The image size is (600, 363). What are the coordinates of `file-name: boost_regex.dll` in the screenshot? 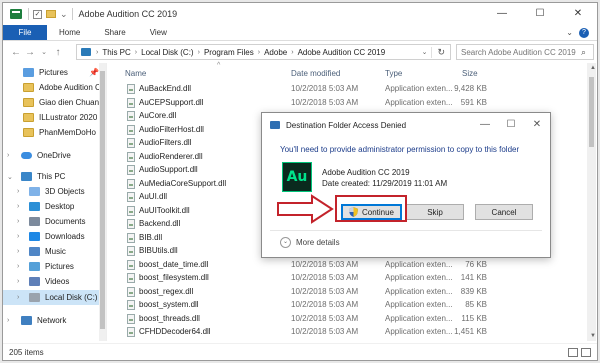 It's located at (166, 291).